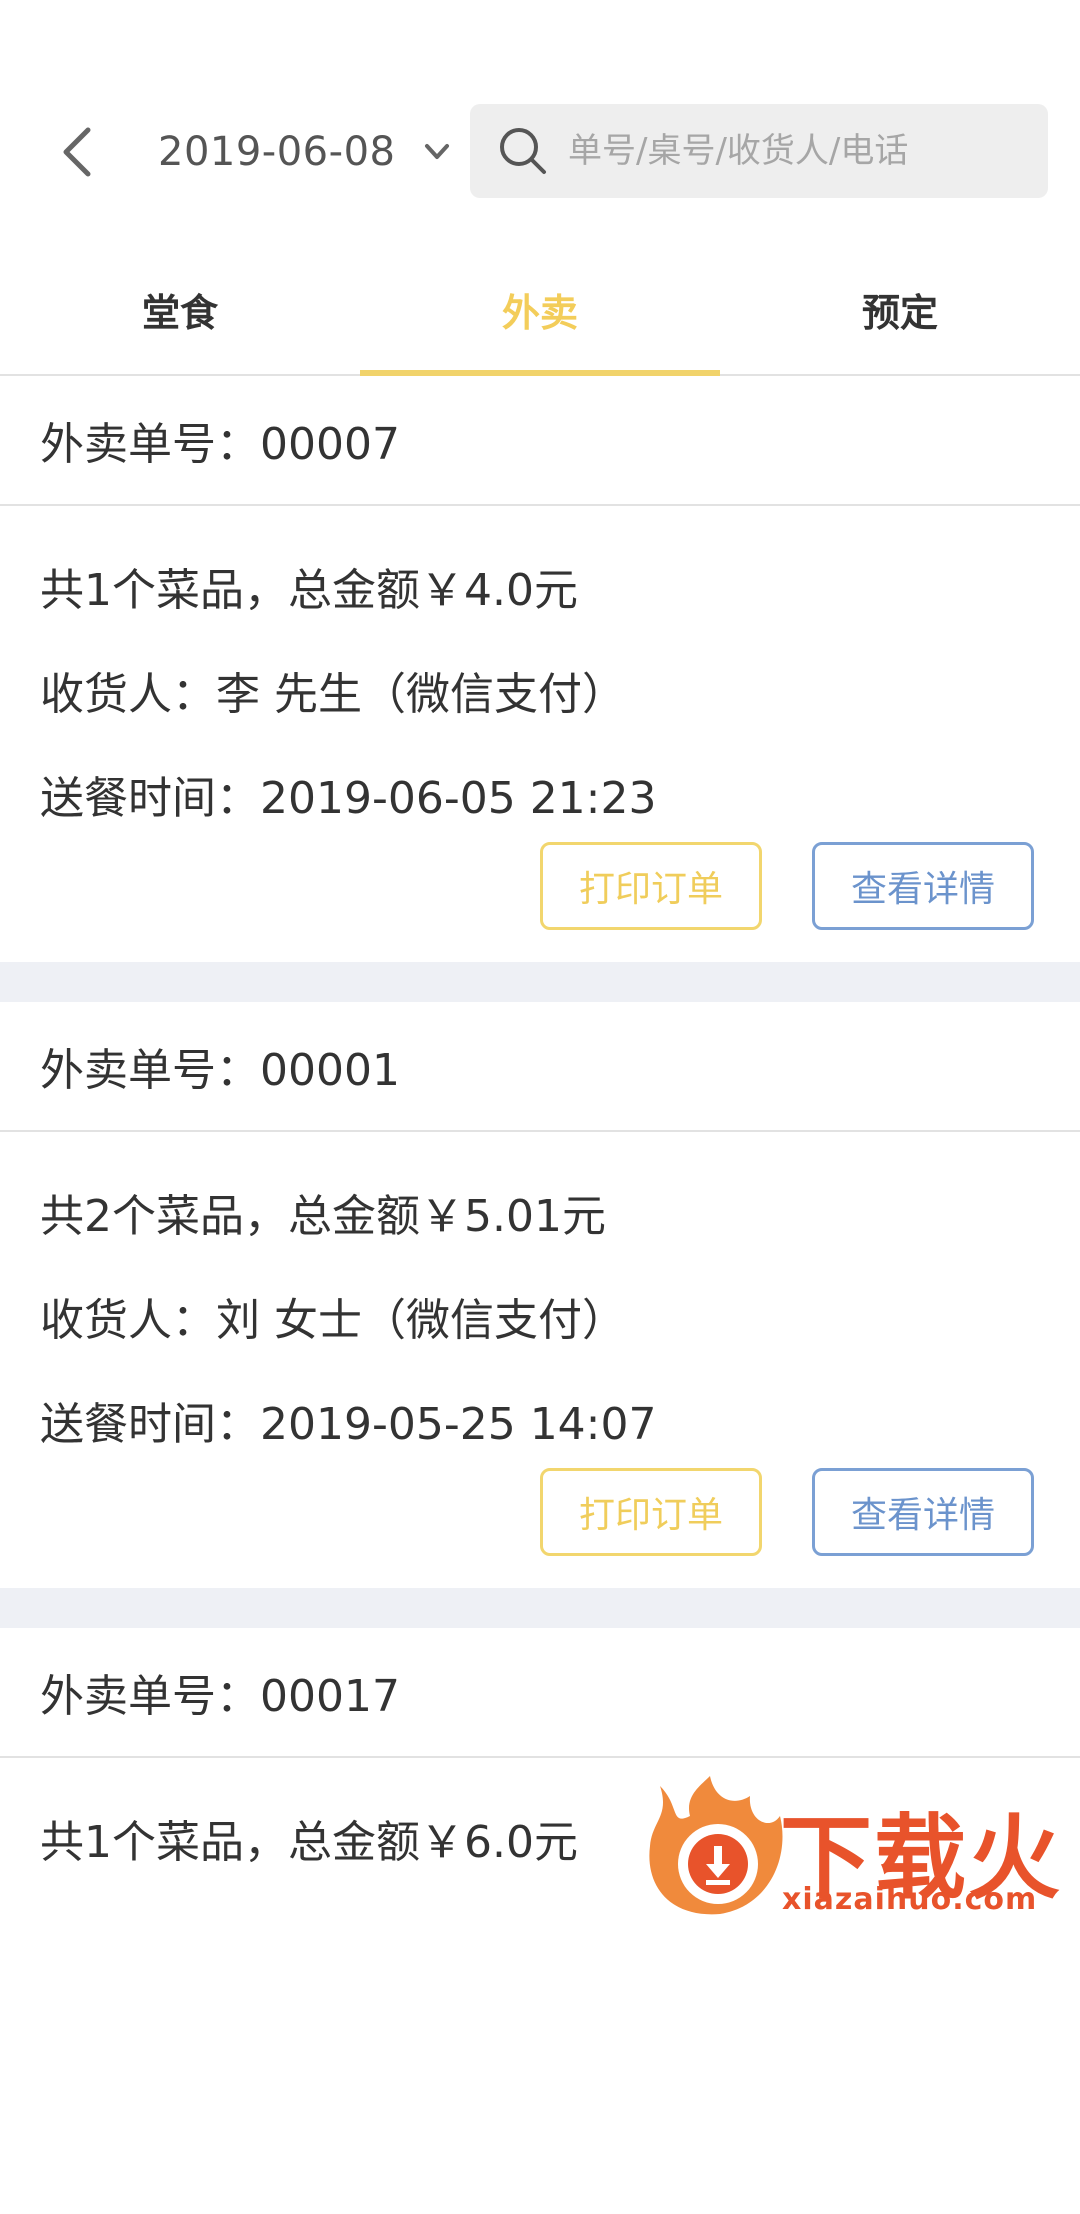 The width and height of the screenshot is (1080, 2214). What do you see at coordinates (798, 151) in the screenshot?
I see `search-input` at bounding box center [798, 151].